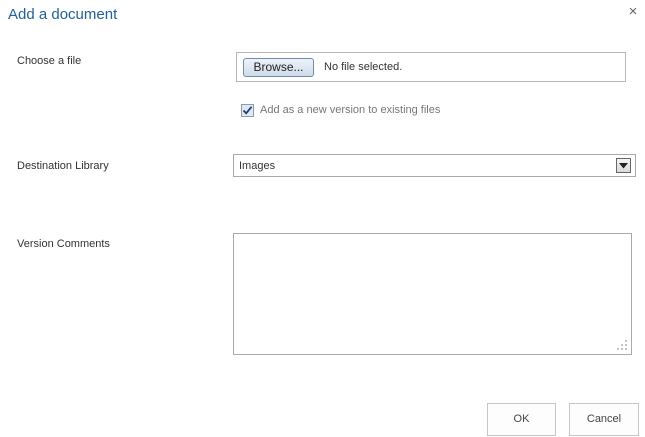  Describe the element at coordinates (257, 166) in the screenshot. I see `destination-library-value: Images` at that location.